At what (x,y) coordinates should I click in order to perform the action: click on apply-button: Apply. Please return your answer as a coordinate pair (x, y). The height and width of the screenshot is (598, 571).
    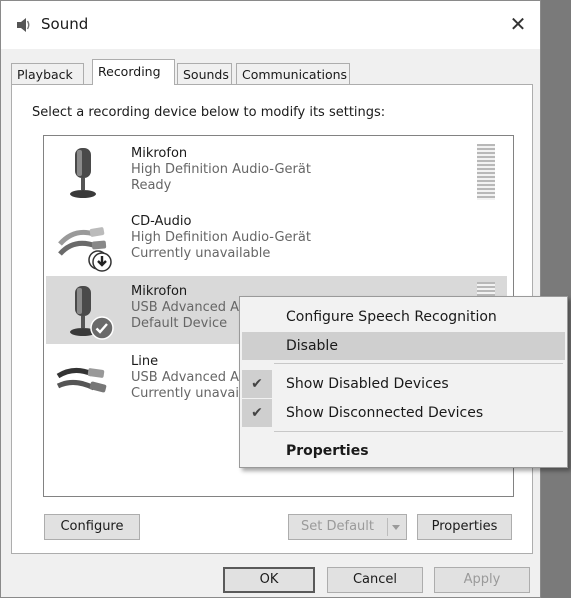
    Looking at the image, I should click on (482, 580).